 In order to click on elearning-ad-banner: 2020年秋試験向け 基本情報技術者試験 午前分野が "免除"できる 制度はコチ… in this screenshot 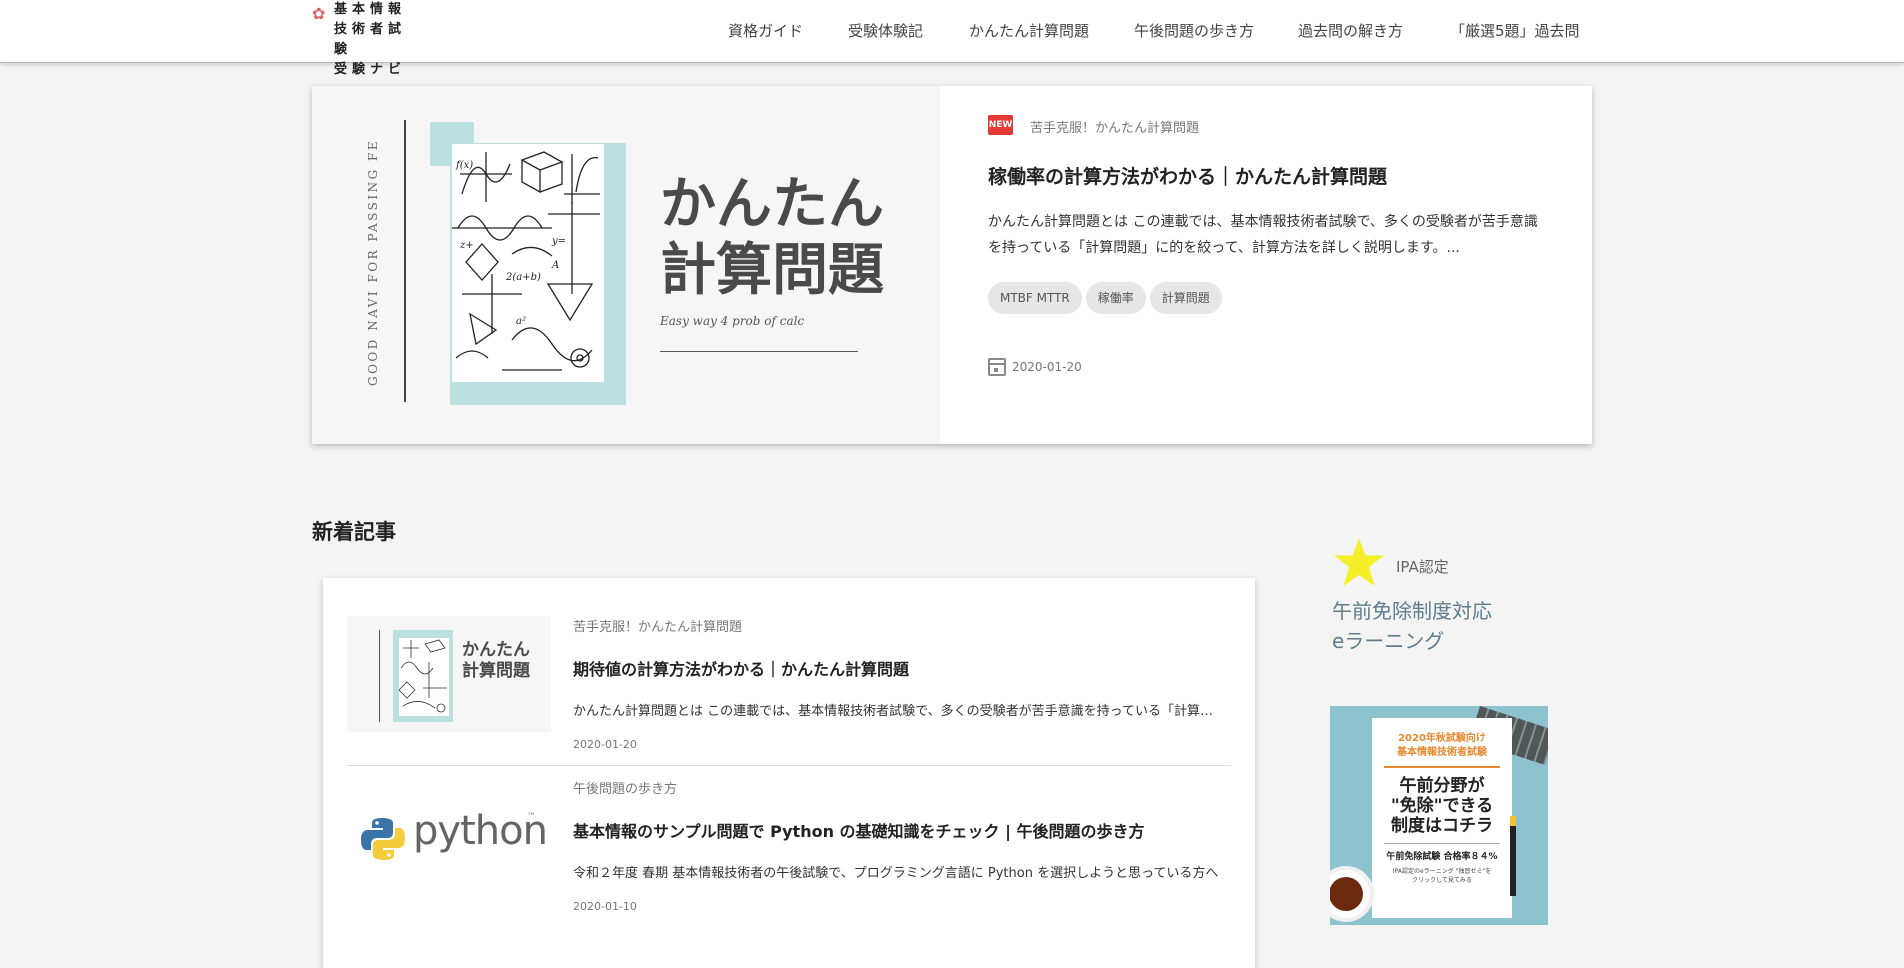, I will do `click(1439, 815)`.